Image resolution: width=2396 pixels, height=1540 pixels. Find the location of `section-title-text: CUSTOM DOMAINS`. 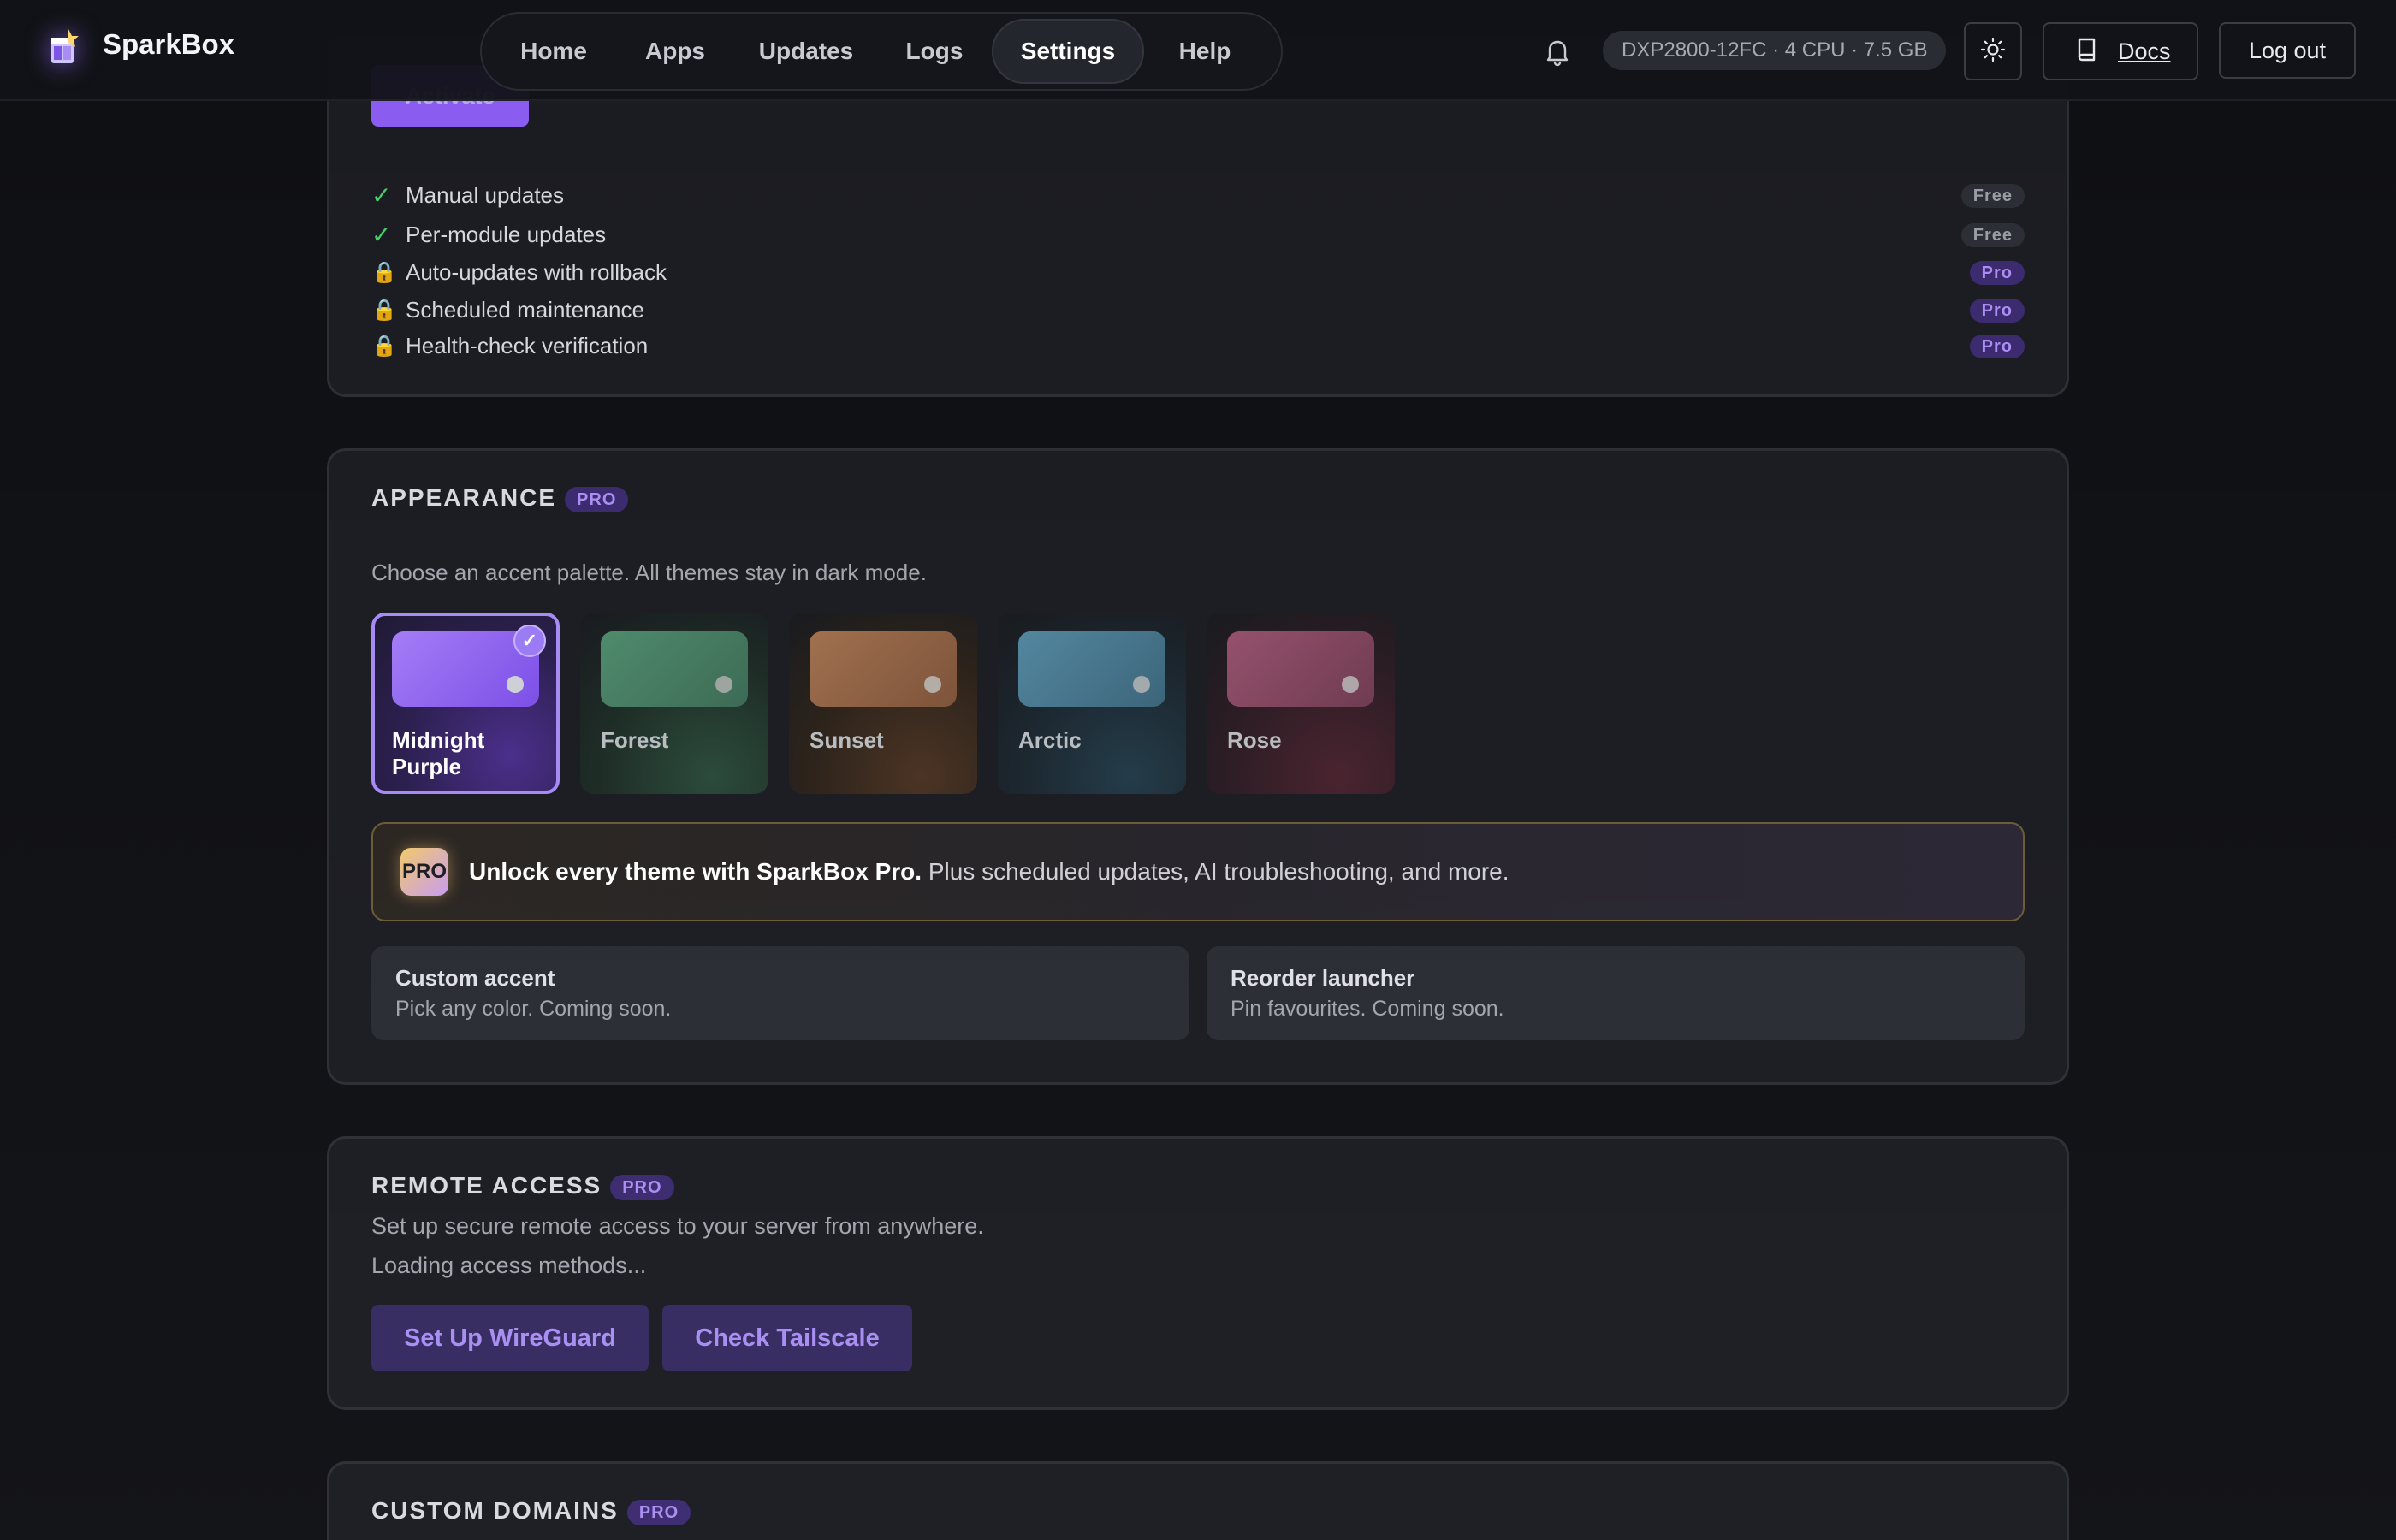

section-title-text: CUSTOM DOMAINS is located at coordinates (495, 1510).